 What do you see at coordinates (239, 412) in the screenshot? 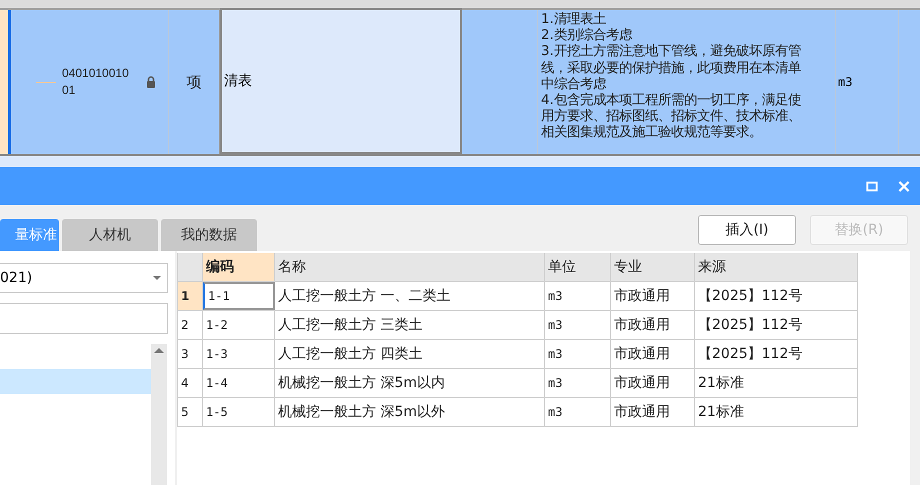
I see `table-cell: 1-5` at bounding box center [239, 412].